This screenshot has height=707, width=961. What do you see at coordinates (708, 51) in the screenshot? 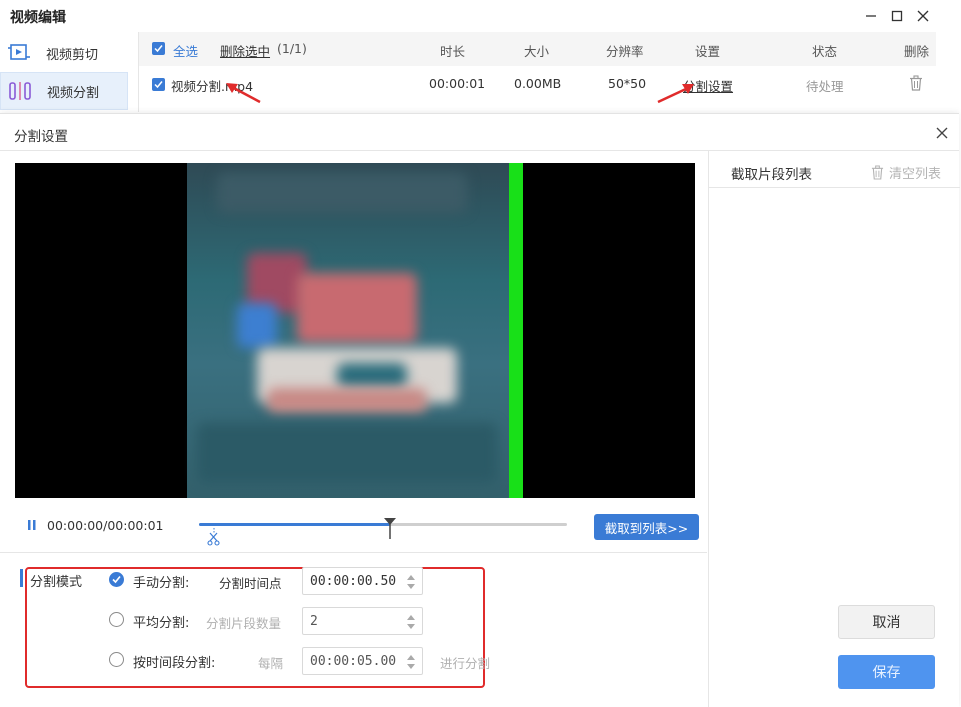
I see `column-header-settings: 设置` at bounding box center [708, 51].